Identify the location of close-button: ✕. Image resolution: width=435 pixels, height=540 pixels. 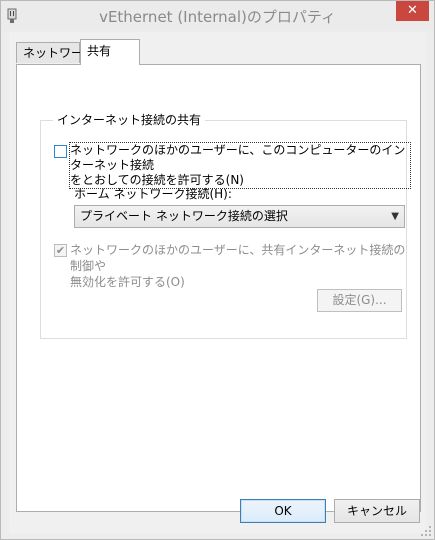
(412, 11).